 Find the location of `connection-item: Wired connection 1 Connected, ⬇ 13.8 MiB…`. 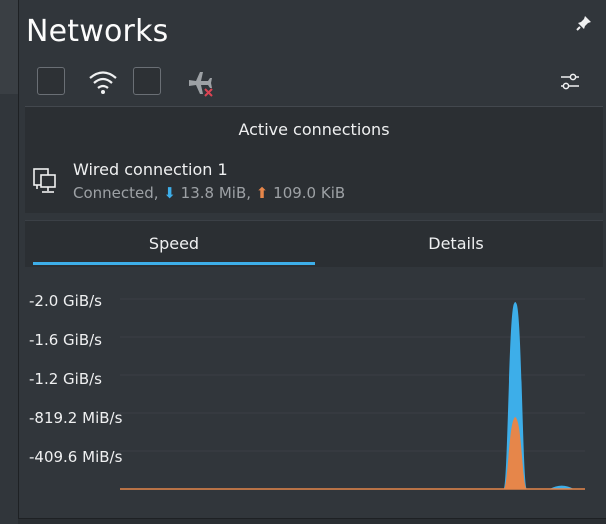

connection-item: Wired connection 1 Connected, ⬇ 13.8 MiB… is located at coordinates (314, 183).